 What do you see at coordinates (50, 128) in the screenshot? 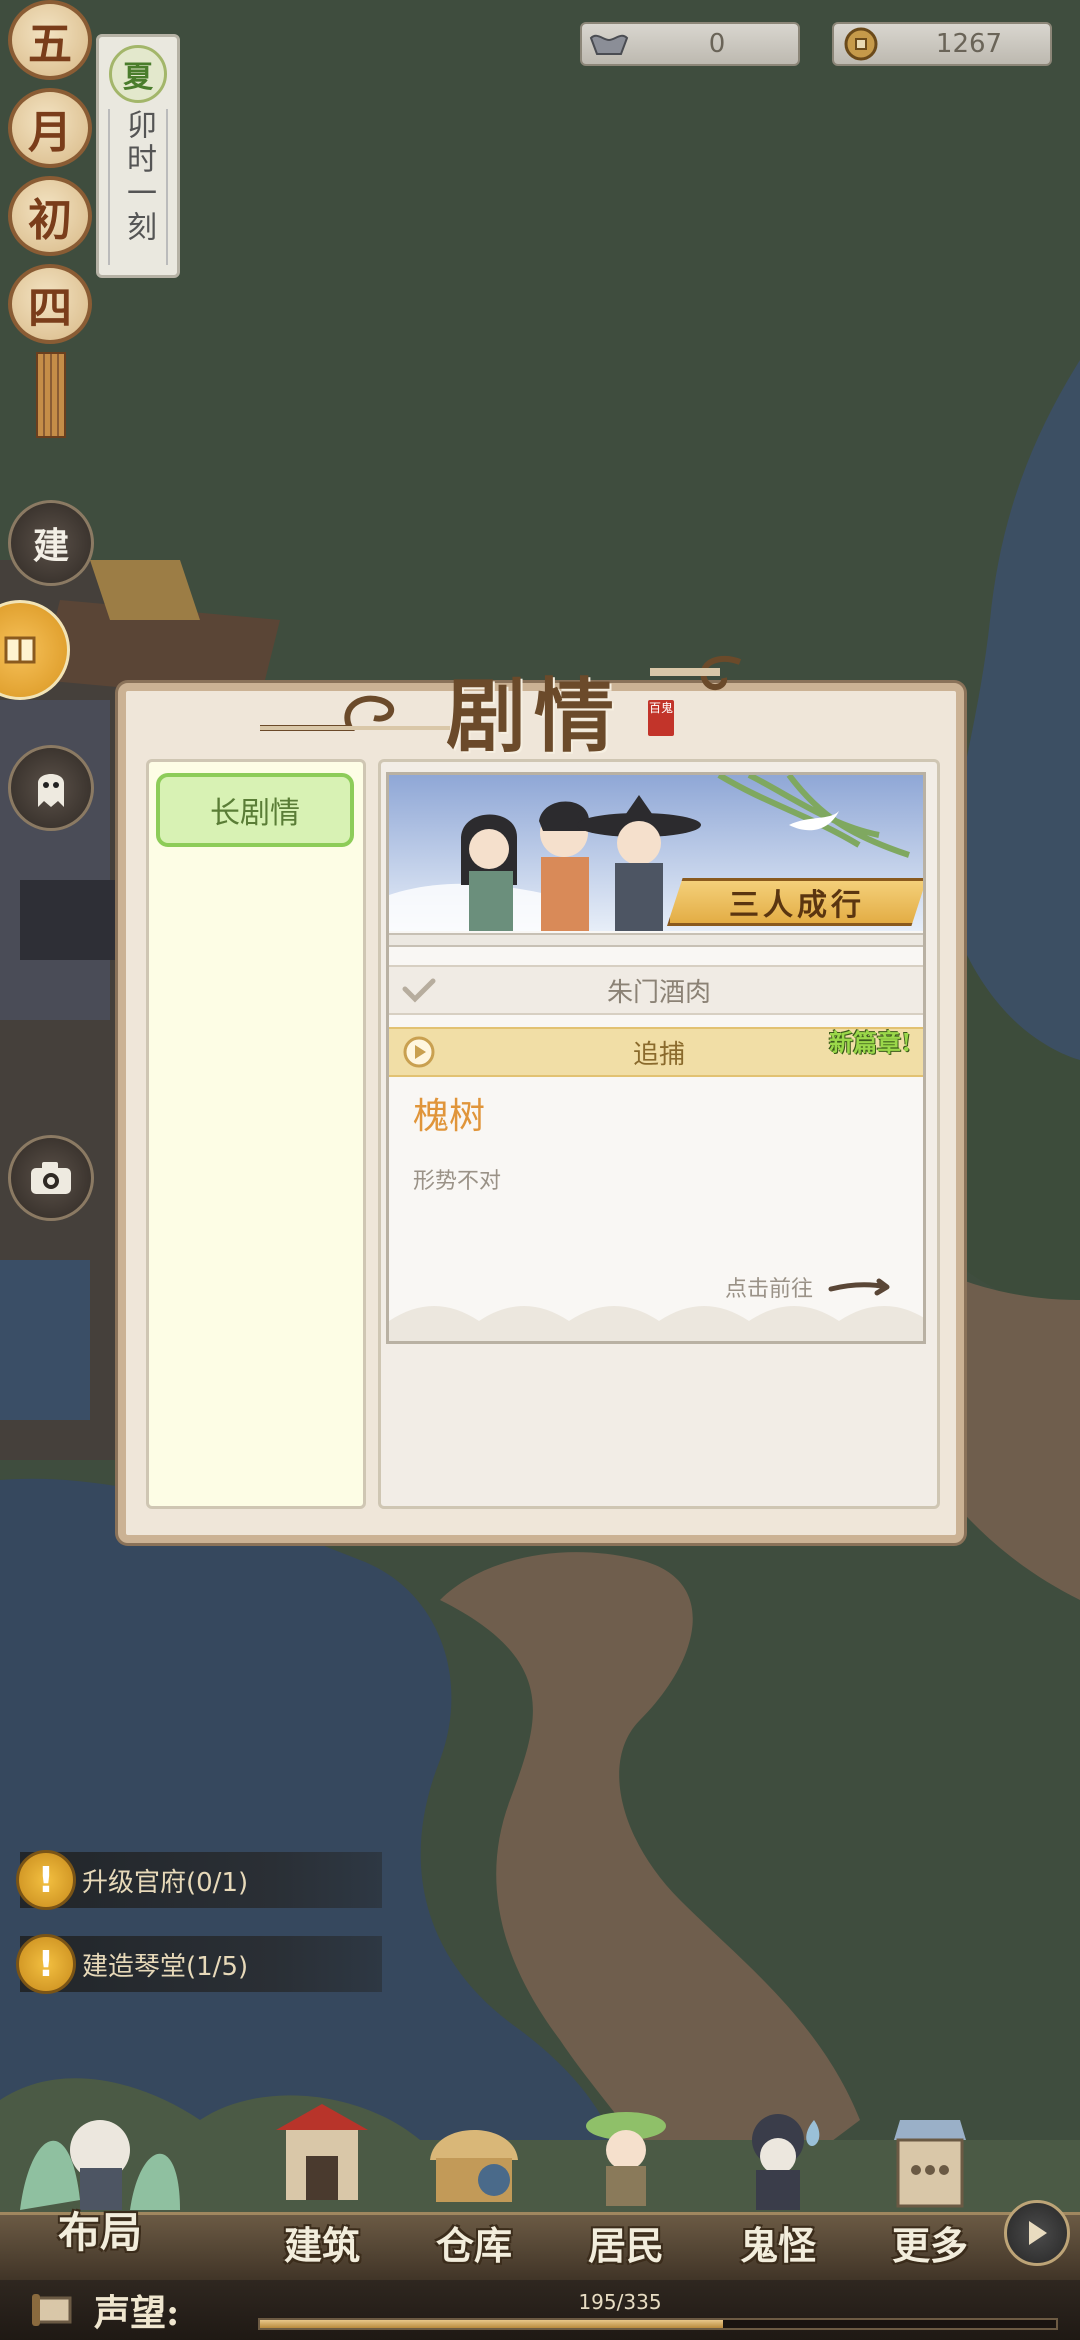
I see `calendar-char: 月` at bounding box center [50, 128].